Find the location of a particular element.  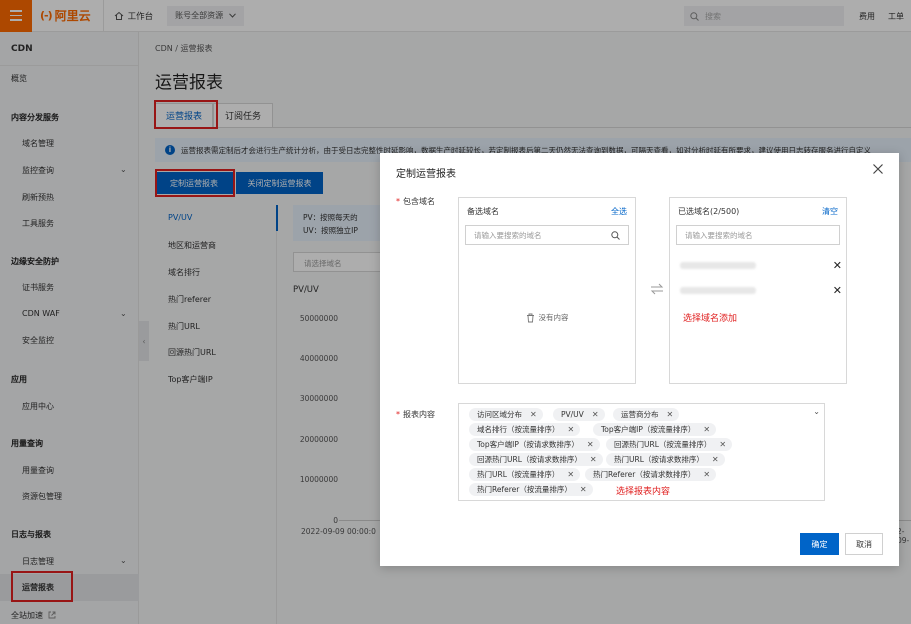

tag-label: 热门Referer（按请求数排序） is located at coordinates (644, 474).